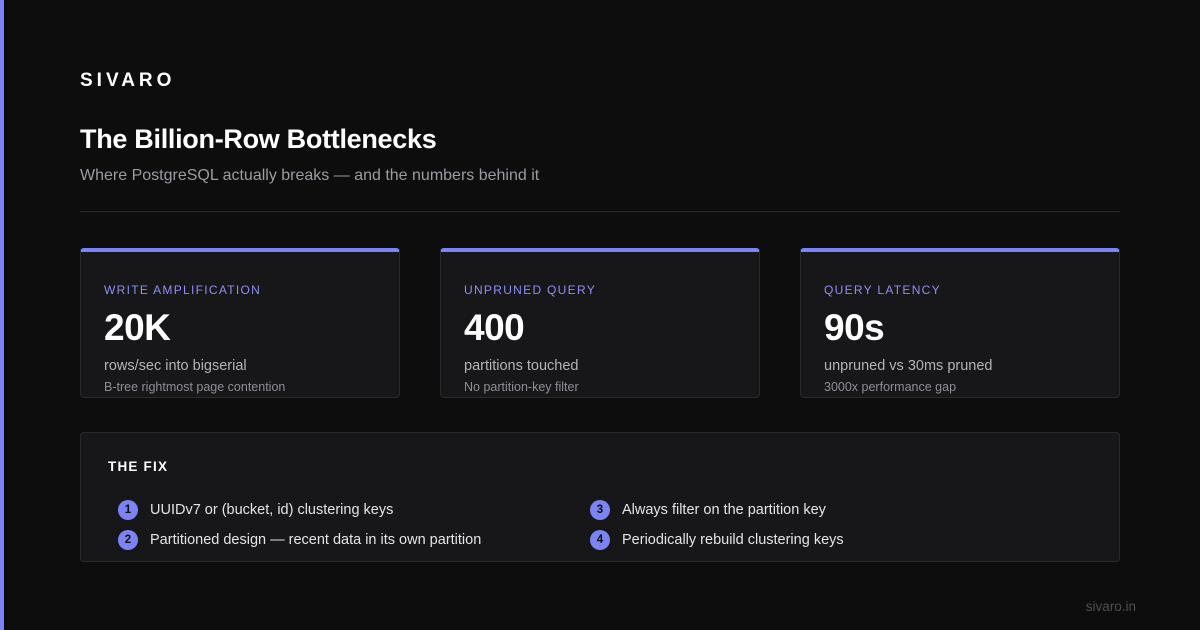  What do you see at coordinates (138, 466) in the screenshot?
I see `fix-panel-title: THE FIX` at bounding box center [138, 466].